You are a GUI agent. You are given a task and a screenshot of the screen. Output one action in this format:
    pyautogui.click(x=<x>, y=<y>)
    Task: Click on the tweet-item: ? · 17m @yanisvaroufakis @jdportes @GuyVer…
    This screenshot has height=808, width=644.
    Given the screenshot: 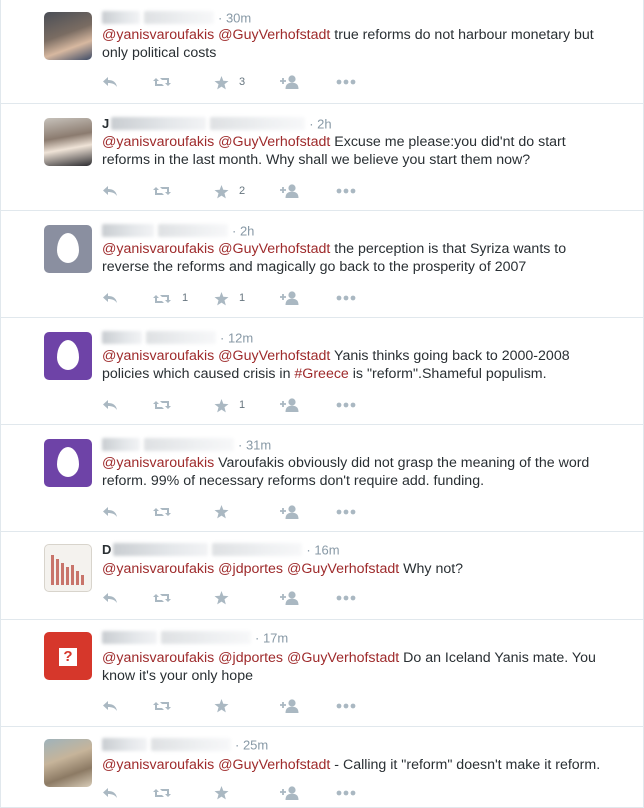 What is the action you would take?
    pyautogui.click(x=322, y=673)
    